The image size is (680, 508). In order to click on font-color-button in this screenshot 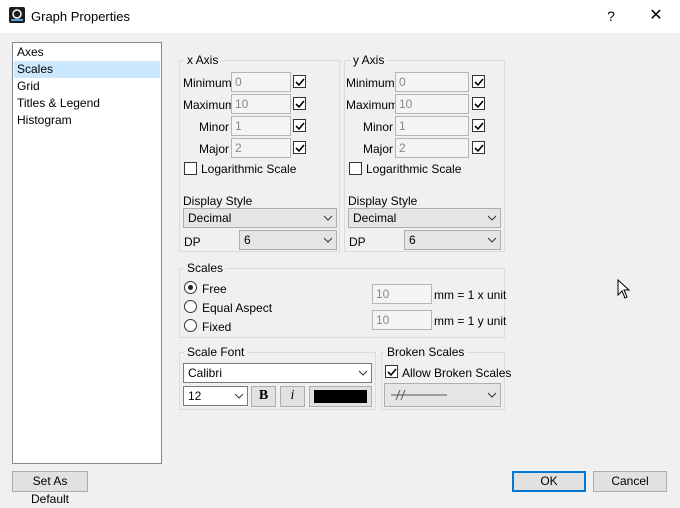, I will do `click(340, 396)`.